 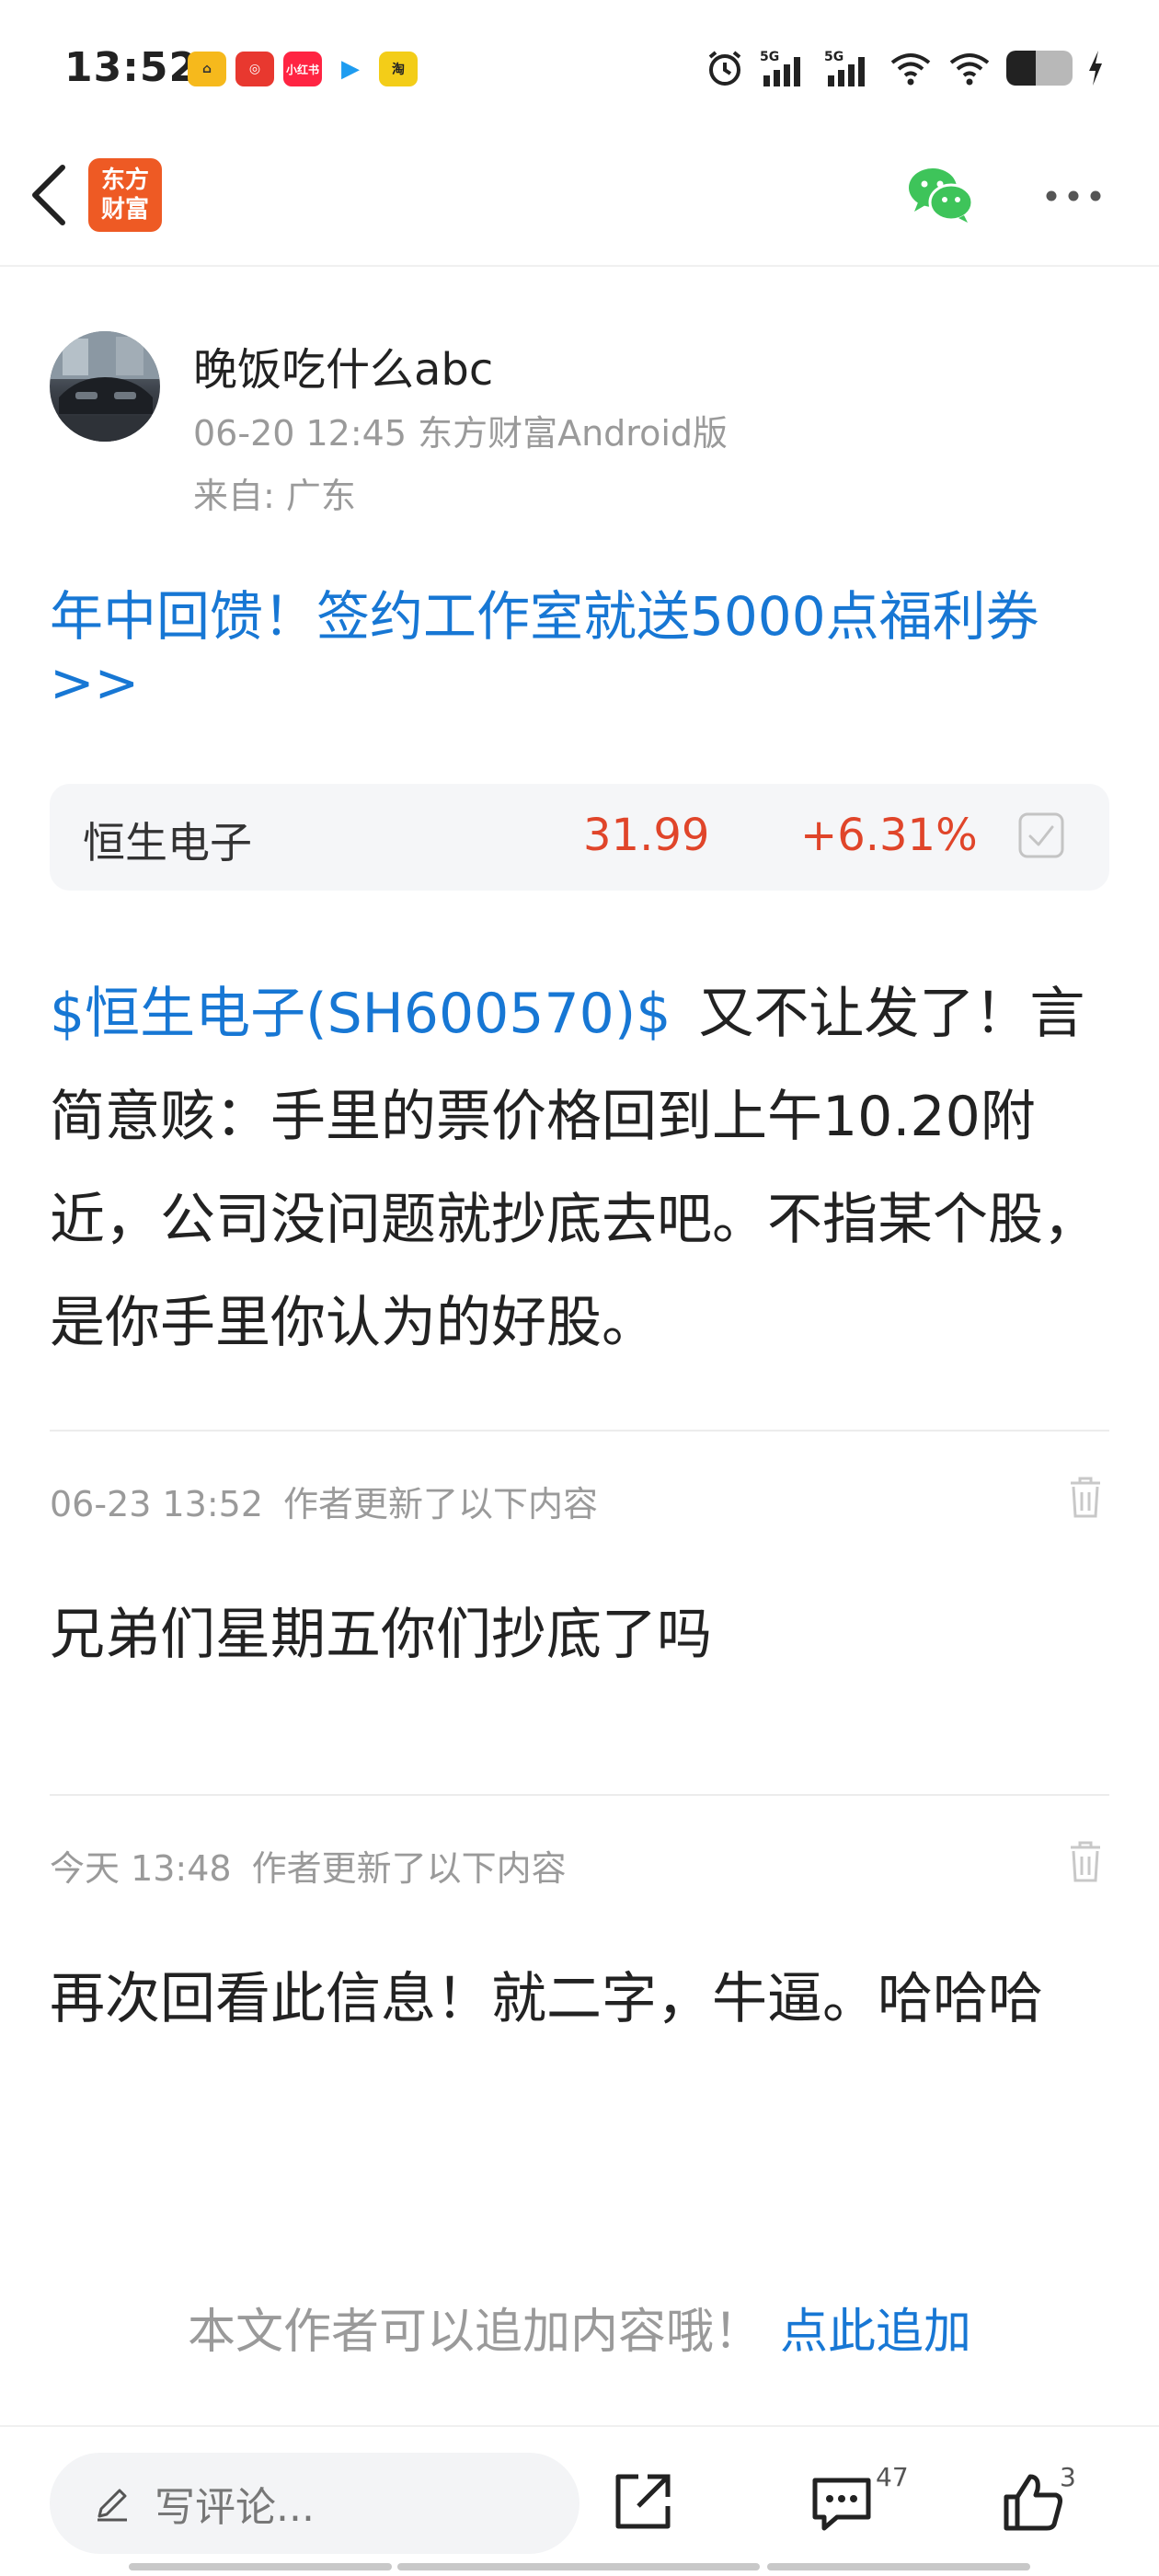 I want to click on signal-icon-1: 5G, so click(x=780, y=68).